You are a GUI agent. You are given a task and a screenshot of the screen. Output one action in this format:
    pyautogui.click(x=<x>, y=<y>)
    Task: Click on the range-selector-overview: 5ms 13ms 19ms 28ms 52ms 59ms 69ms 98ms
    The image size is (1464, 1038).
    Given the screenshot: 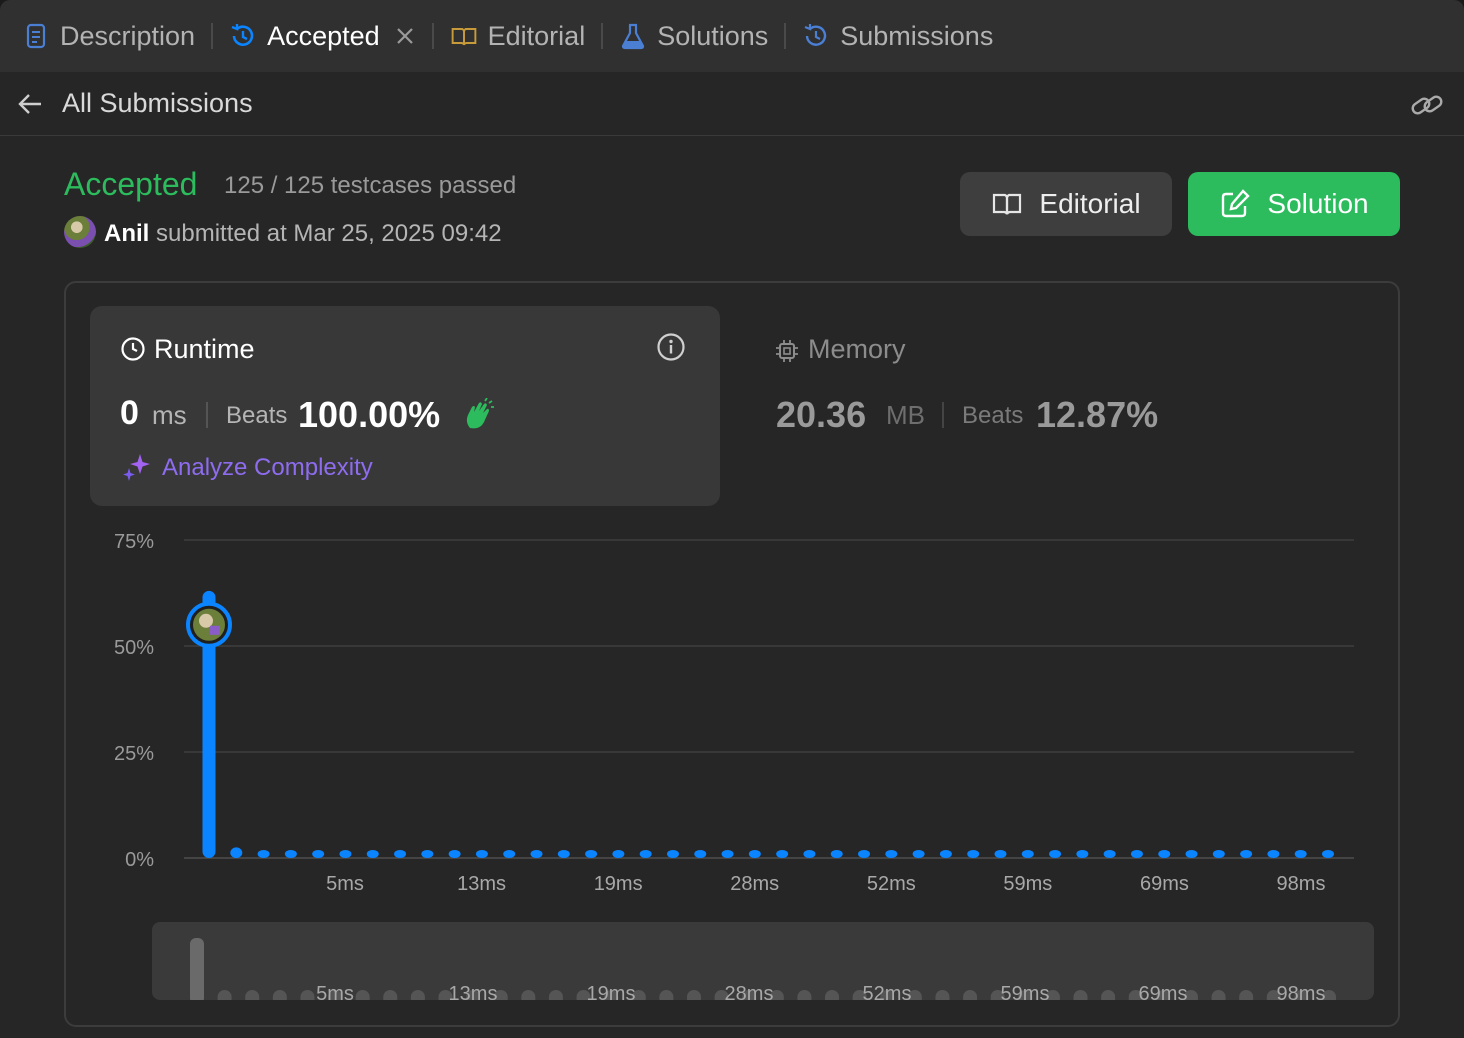 What is the action you would take?
    pyautogui.click(x=763, y=969)
    